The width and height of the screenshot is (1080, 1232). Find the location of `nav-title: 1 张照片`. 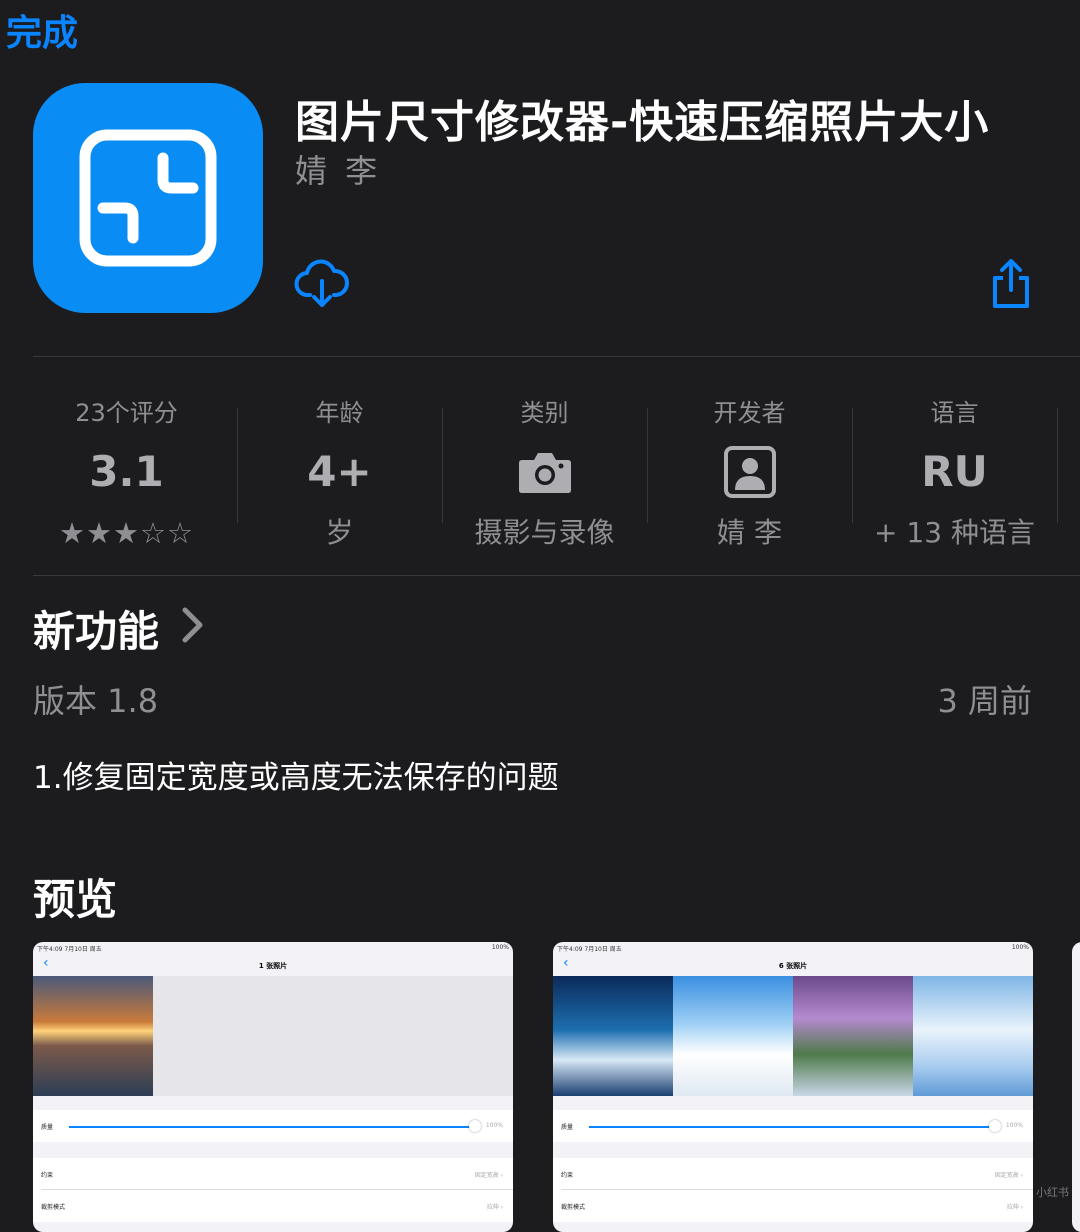

nav-title: 1 张照片 is located at coordinates (273, 966).